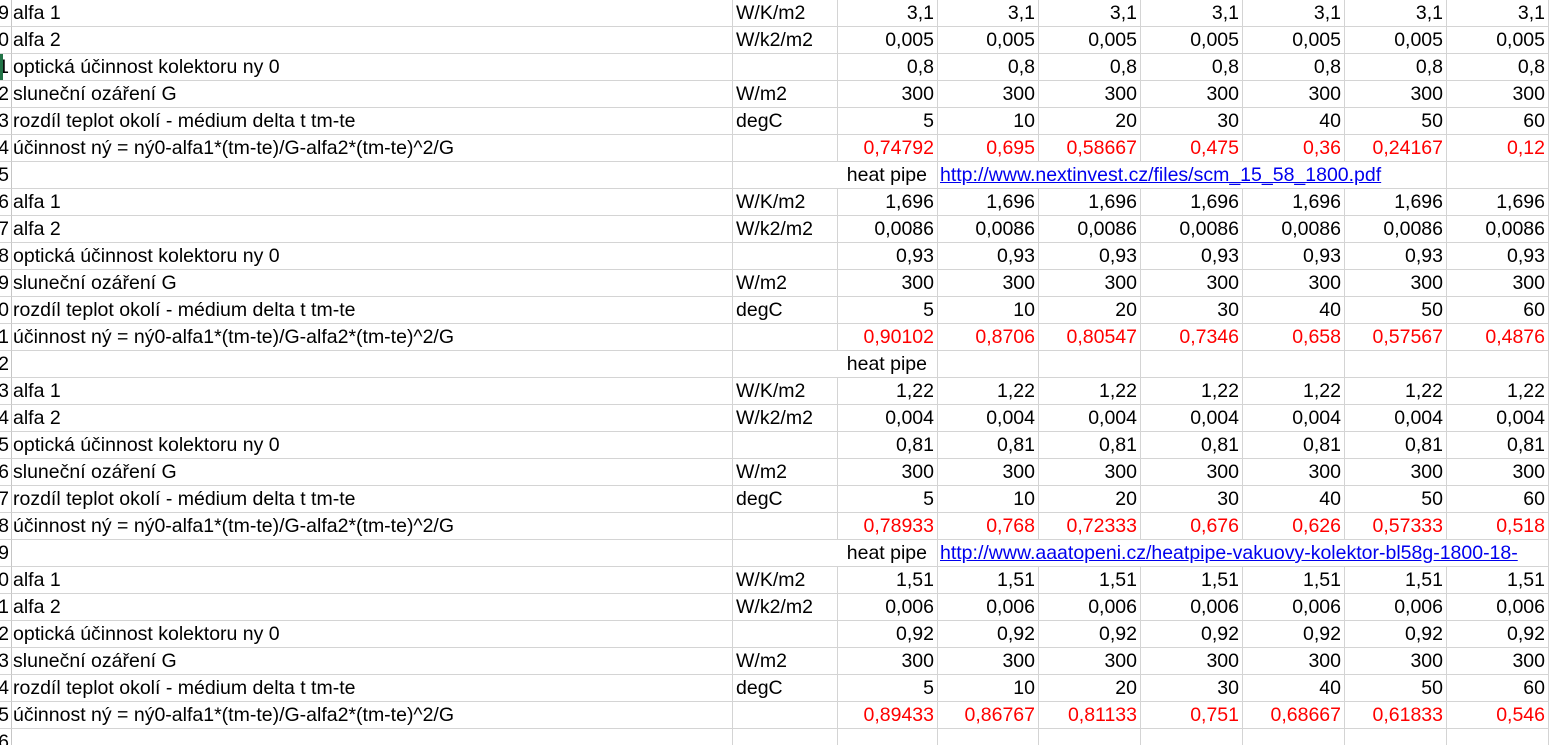 Image resolution: width=1562 pixels, height=745 pixels. Describe the element at coordinates (1396, 526) in the screenshot. I see `value-cell: 0,57333` at that location.